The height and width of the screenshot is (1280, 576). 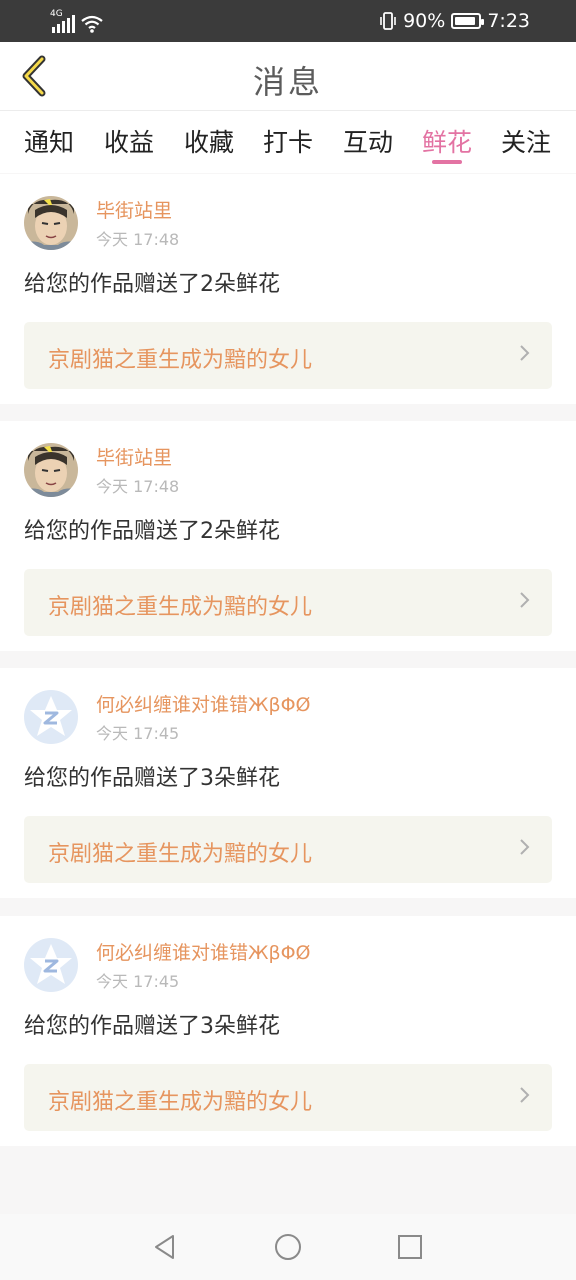 I want to click on tab-notifications: 通知, so click(x=49, y=141).